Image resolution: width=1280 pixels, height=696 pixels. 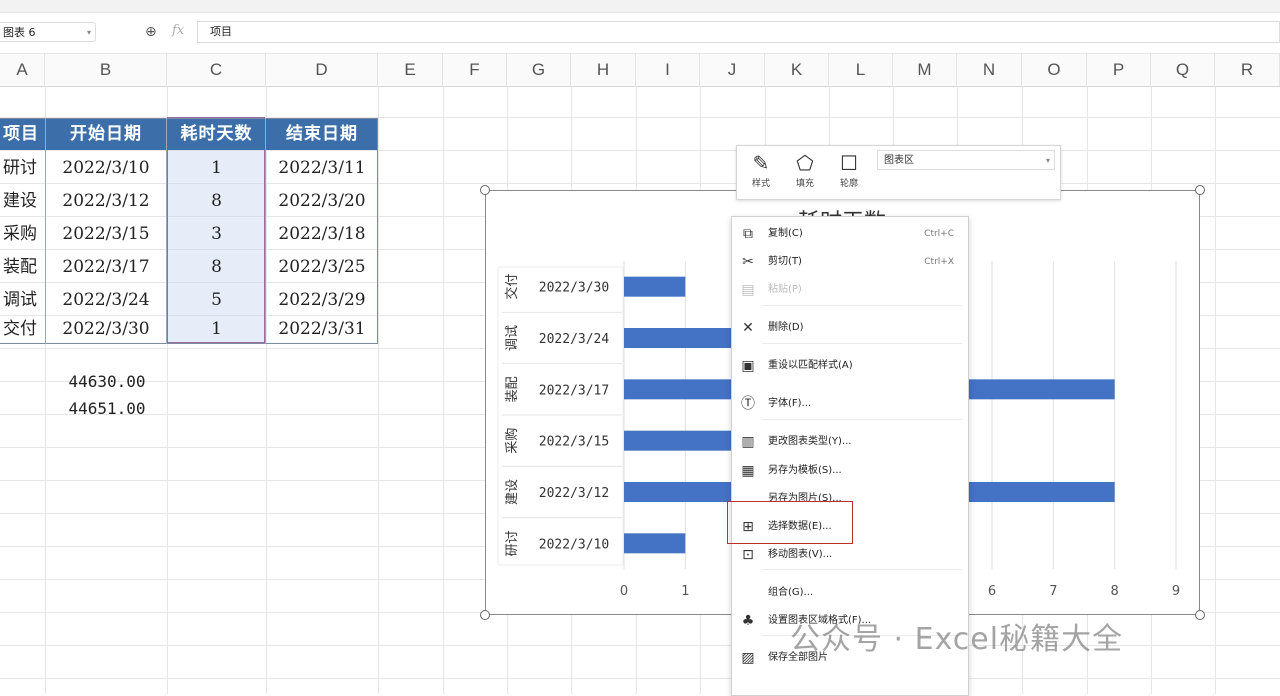 I want to click on menu-item-copy: ⧉ 复制(C) Ctrl+C, so click(x=850, y=234).